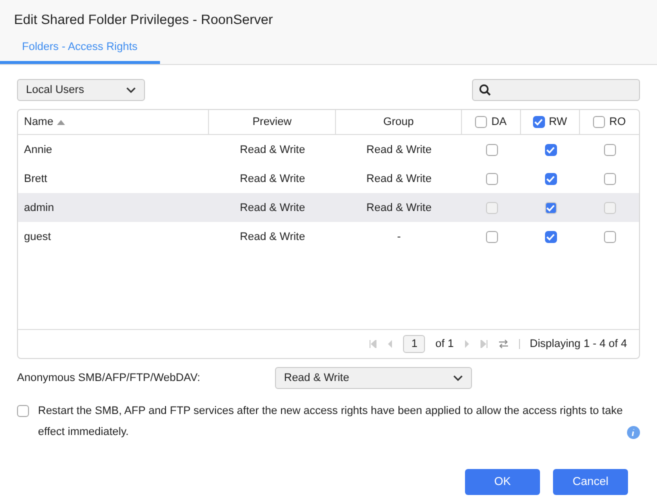  Describe the element at coordinates (143, 20) in the screenshot. I see `window-title: Edit Shared Folder Privileges - RoonServer` at that location.